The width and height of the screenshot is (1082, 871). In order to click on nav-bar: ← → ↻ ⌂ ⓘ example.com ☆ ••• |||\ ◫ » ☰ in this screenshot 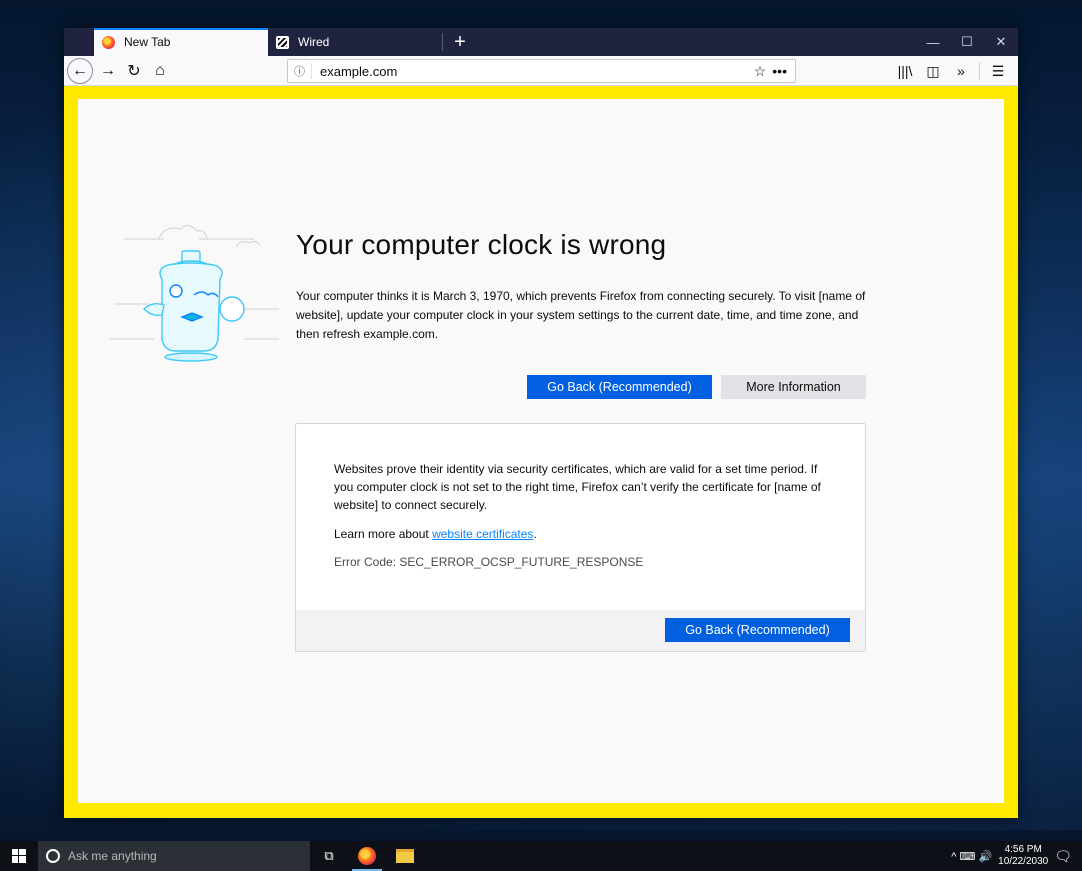, I will do `click(541, 71)`.